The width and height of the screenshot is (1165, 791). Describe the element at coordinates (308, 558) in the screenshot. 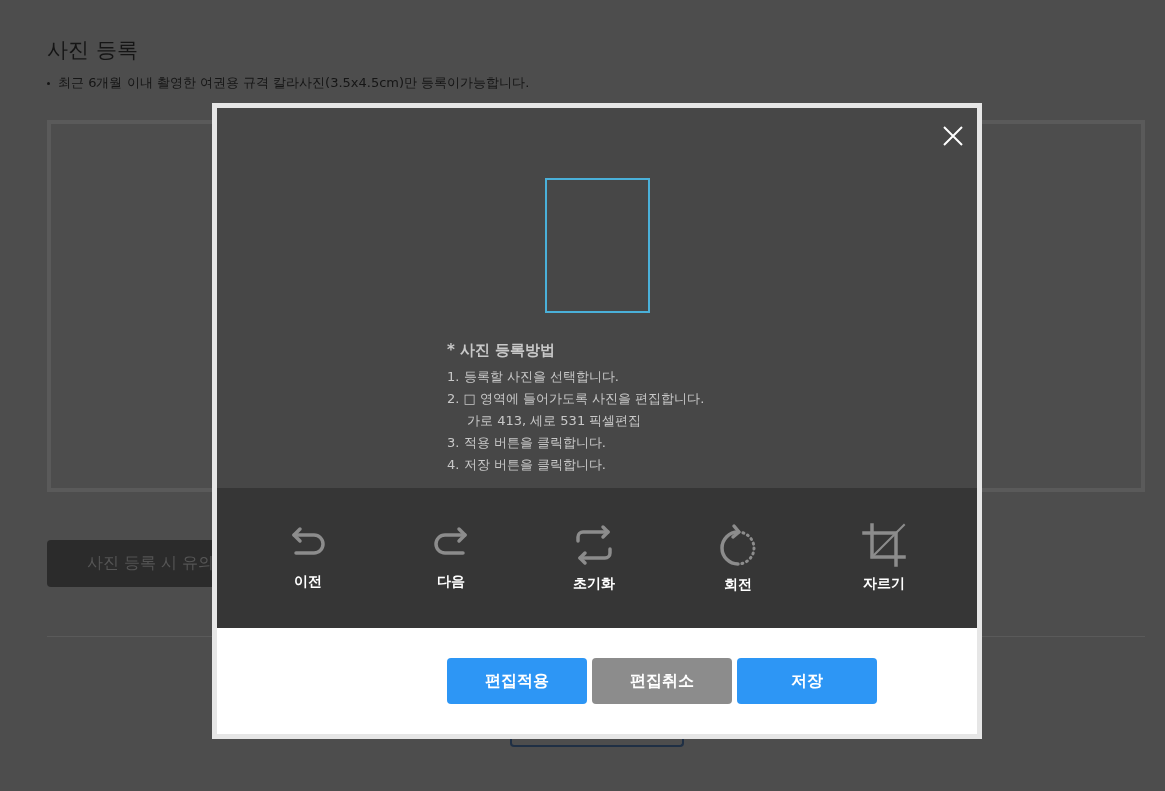

I see `tool-button: 이전` at that location.